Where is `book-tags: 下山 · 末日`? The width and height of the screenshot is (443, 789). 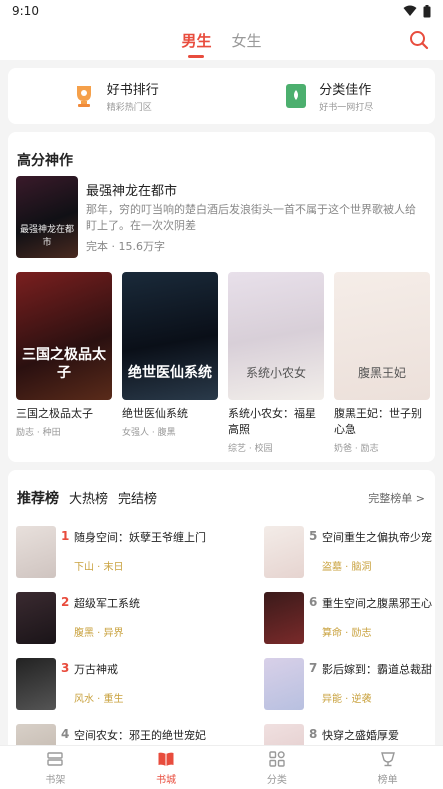
book-tags: 下山 · 末日 is located at coordinates (99, 567).